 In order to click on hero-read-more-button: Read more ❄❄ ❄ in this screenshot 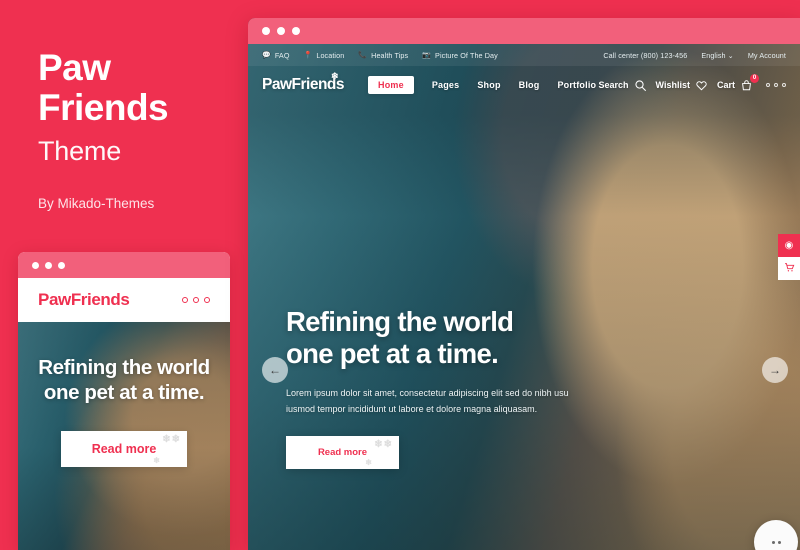, I will do `click(342, 453)`.